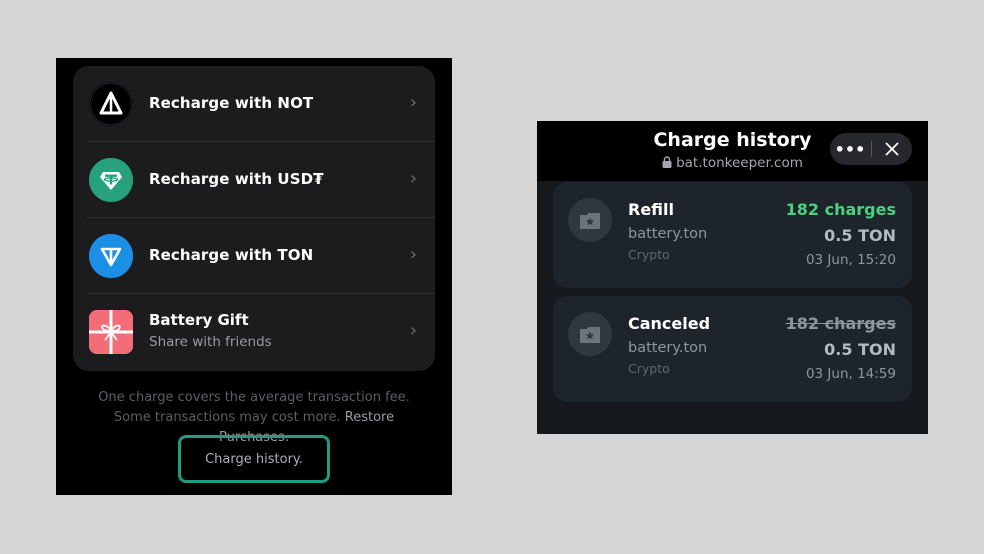 This screenshot has height=554, width=984. What do you see at coordinates (732, 151) in the screenshot?
I see `header-bar: Charge history bat.tonkeeper.com •••` at bounding box center [732, 151].